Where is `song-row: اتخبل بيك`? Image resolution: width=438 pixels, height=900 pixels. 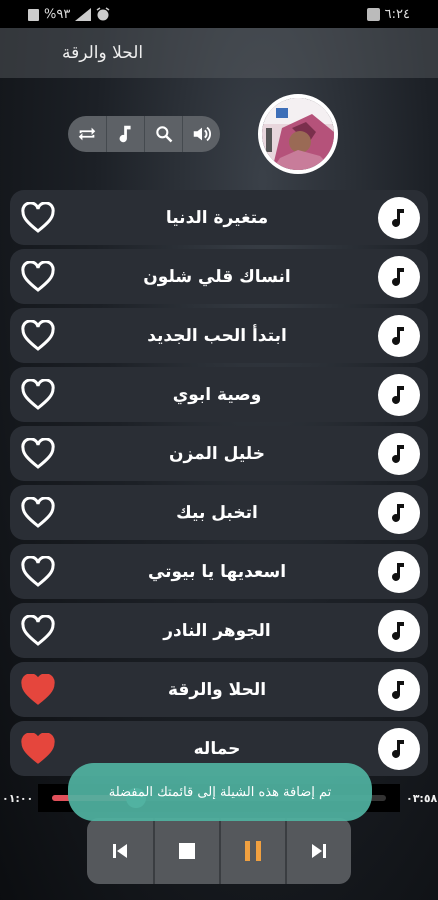 song-row: اتخبل بيك is located at coordinates (219, 512).